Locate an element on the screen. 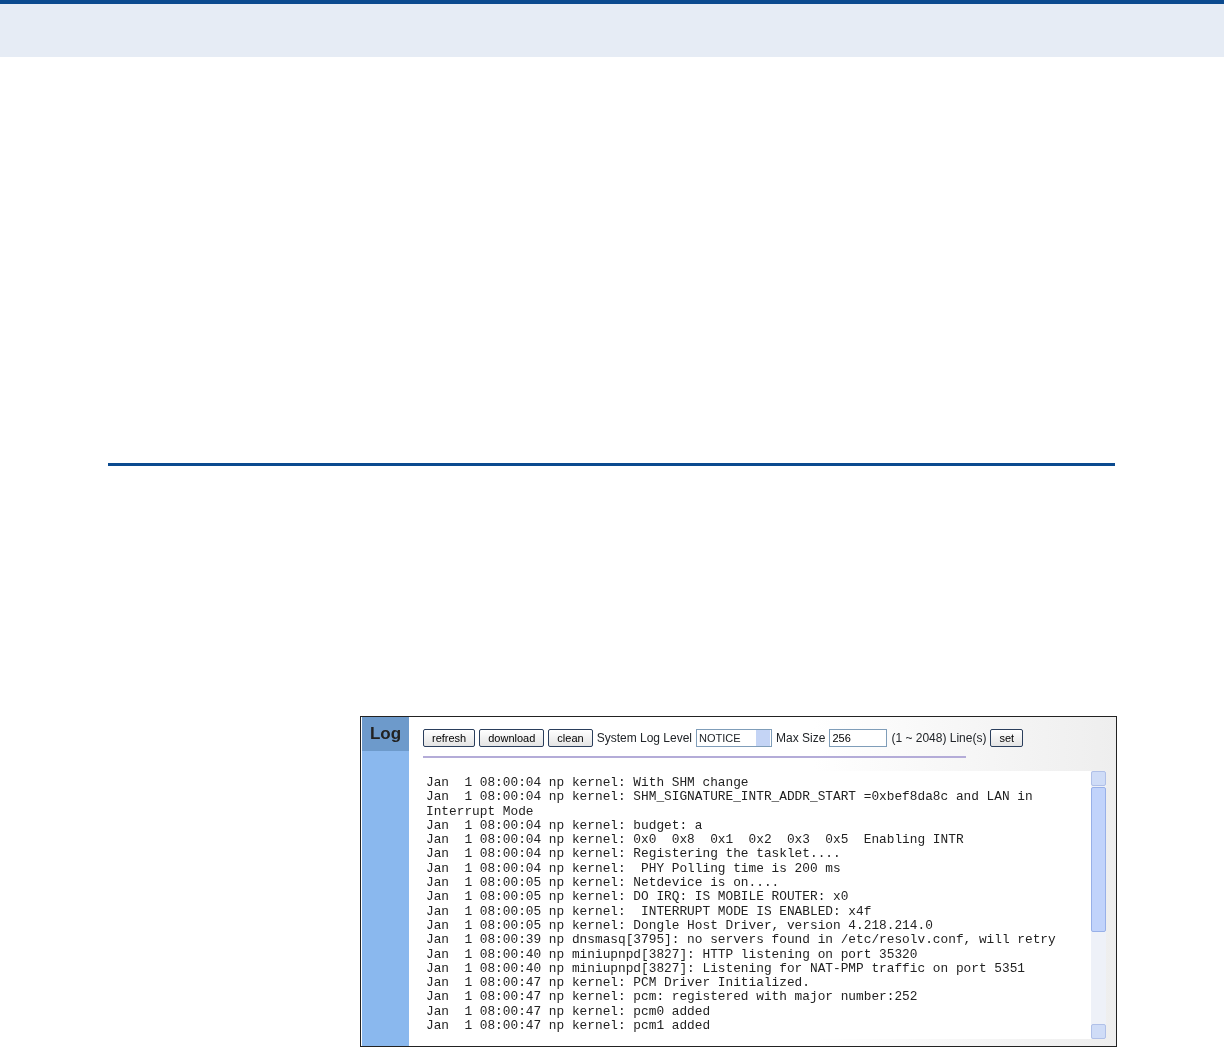 Image resolution: width=1224 pixels, height=1048 pixels. log-level-label: System Log Level is located at coordinates (644, 738).